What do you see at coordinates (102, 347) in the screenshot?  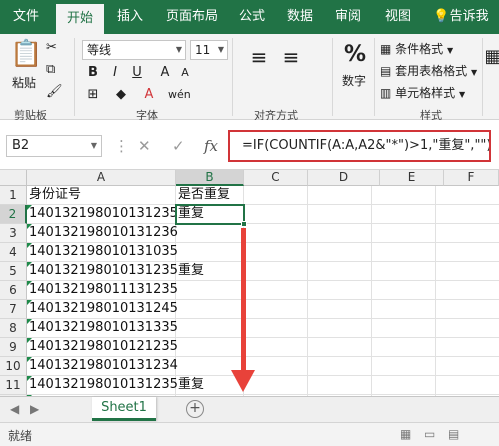 I see `cell-a9: 140132198010121235` at bounding box center [102, 347].